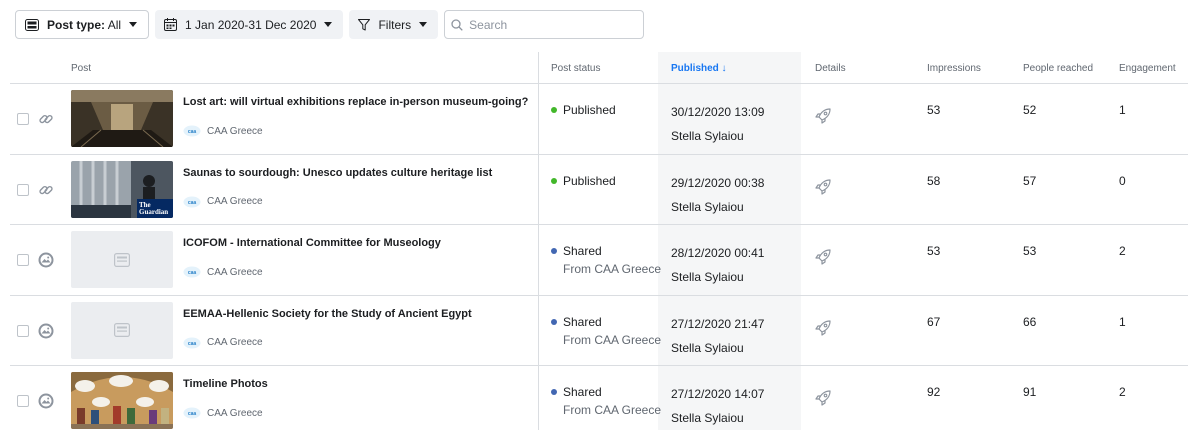  I want to click on col-header-engagement: Engagement, so click(1147, 68).